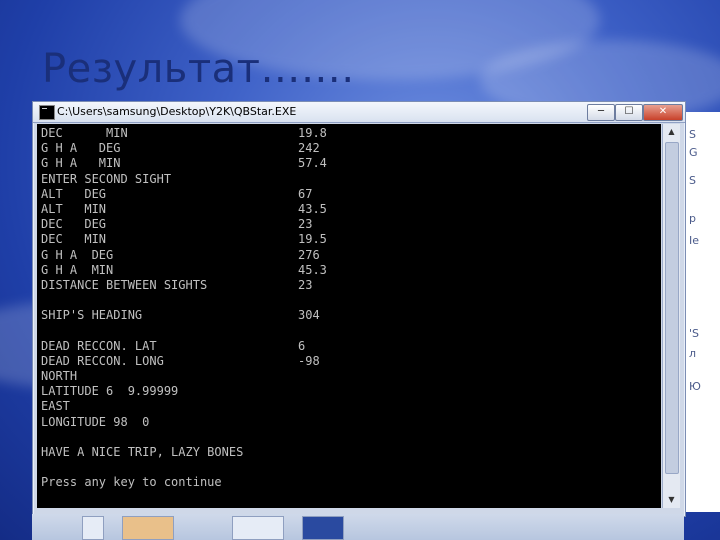 The image size is (720, 540). What do you see at coordinates (341, 391) in the screenshot?
I see `console-line: LATITUDE 6 9.99999` at bounding box center [341, 391].